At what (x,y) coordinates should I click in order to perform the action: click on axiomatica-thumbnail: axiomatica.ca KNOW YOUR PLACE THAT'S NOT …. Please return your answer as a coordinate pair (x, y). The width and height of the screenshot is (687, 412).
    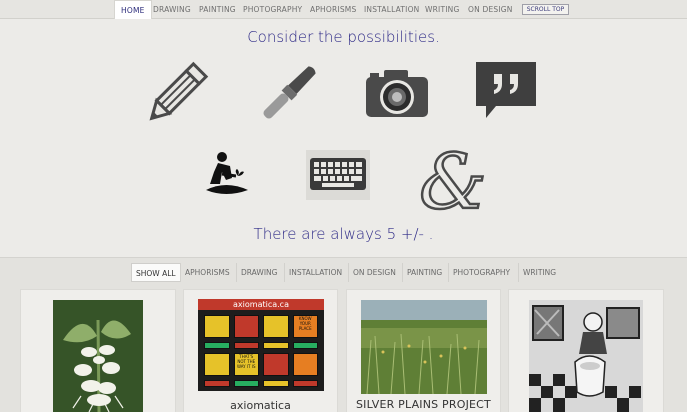
    Looking at the image, I should click on (261, 345).